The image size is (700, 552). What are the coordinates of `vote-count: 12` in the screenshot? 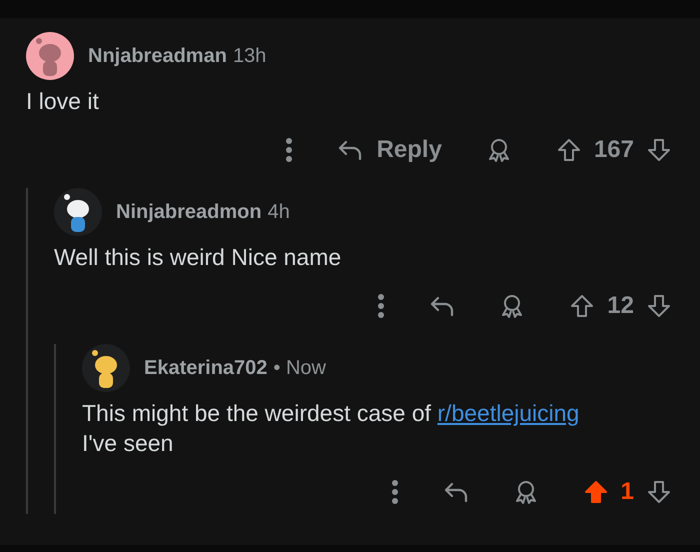 It's located at (620, 306).